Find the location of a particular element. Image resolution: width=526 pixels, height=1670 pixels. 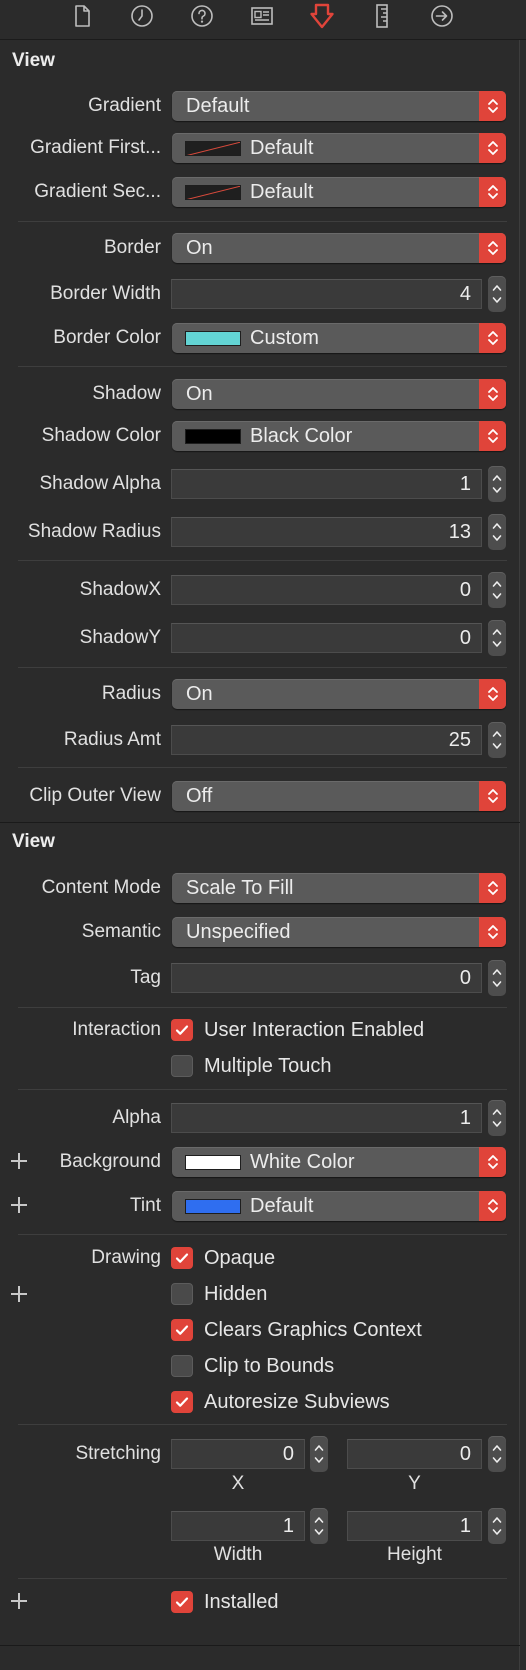

inspector-toolbar is located at coordinates (263, 20).